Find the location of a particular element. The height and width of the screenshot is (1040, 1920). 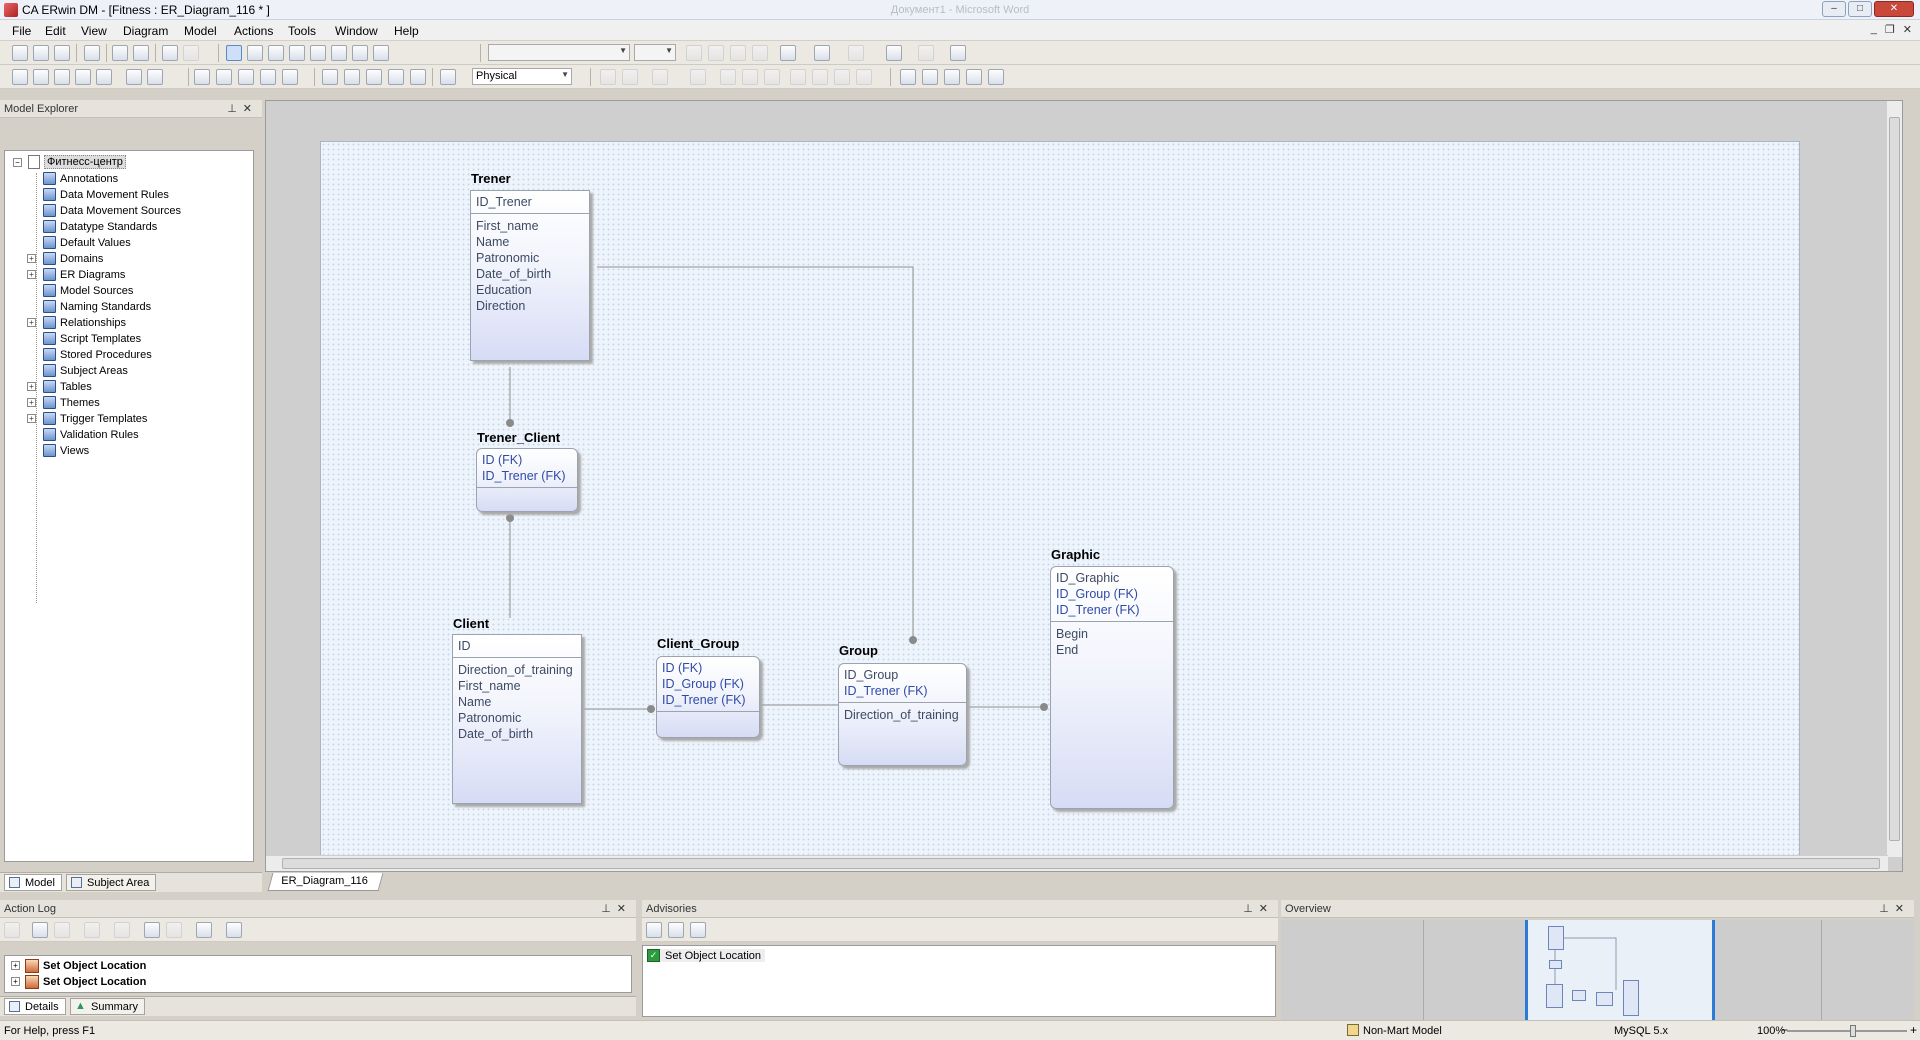

zoom-out-icon is located at coordinates (224, 77).